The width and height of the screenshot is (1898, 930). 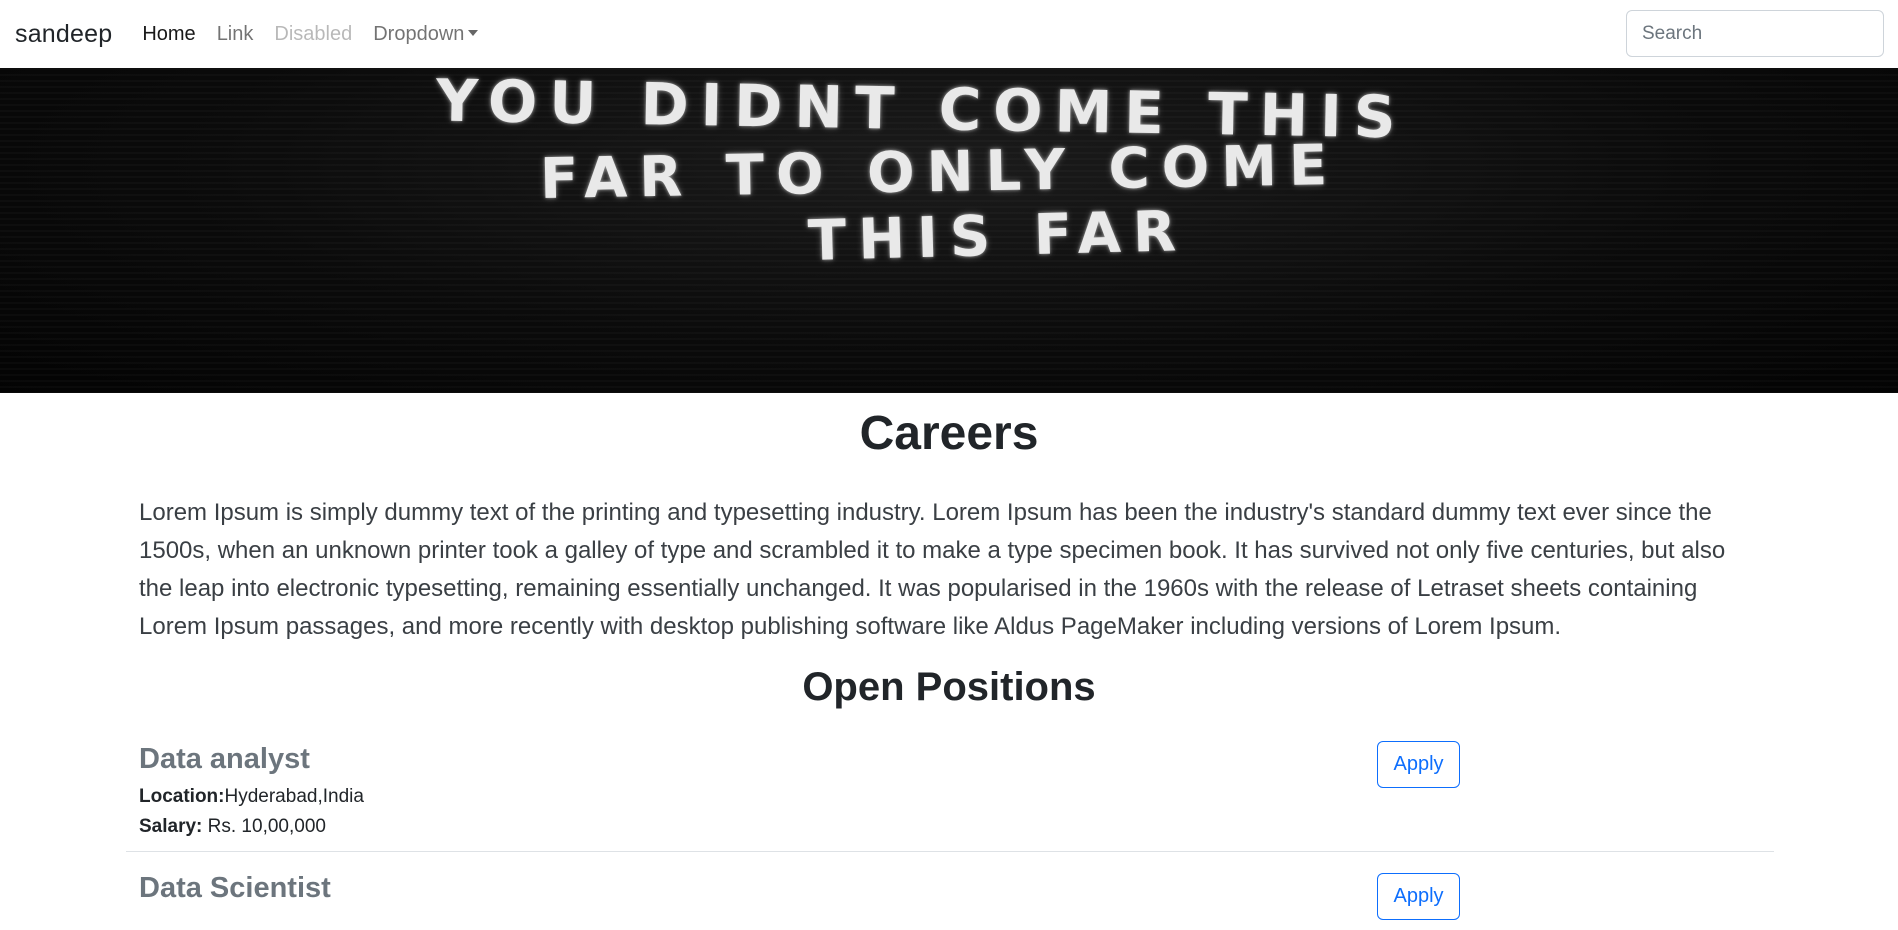 What do you see at coordinates (266, 826) in the screenshot?
I see `salary-value: Rs. 10,00,000` at bounding box center [266, 826].